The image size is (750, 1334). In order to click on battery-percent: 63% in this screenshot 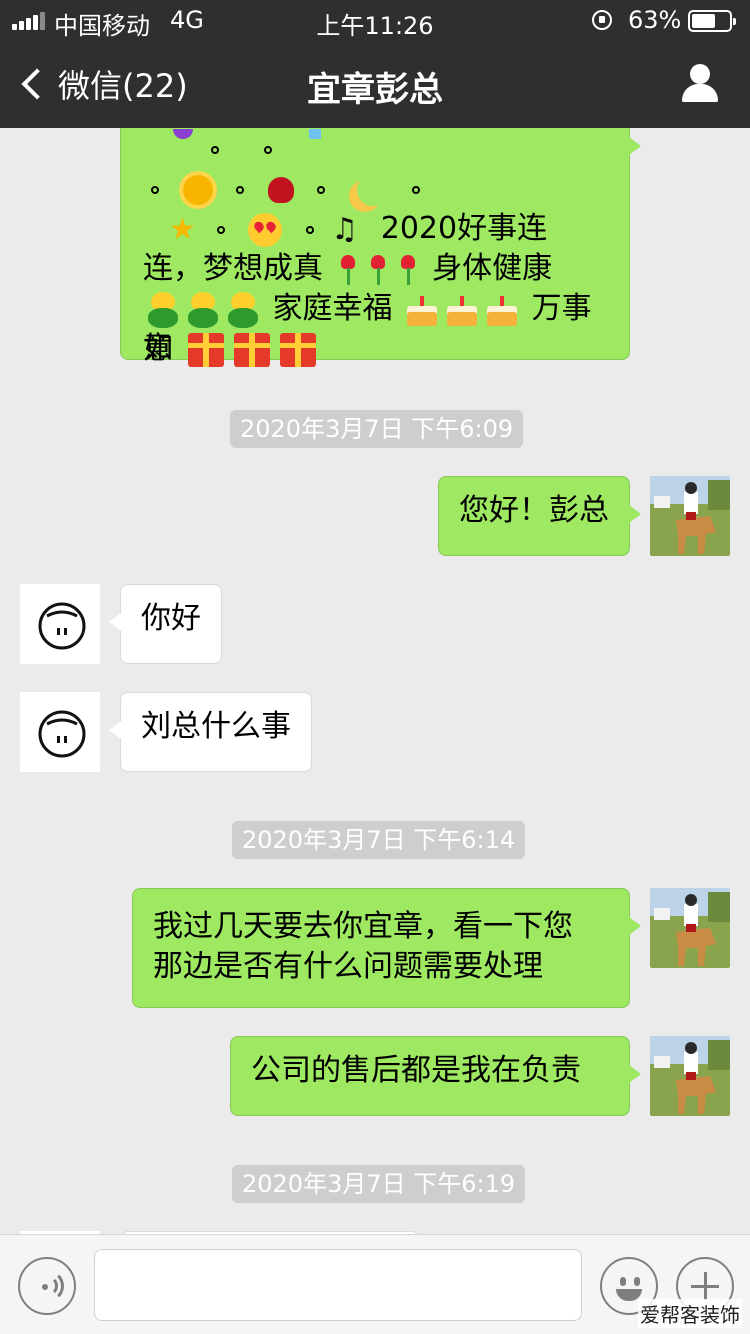, I will do `click(655, 20)`.